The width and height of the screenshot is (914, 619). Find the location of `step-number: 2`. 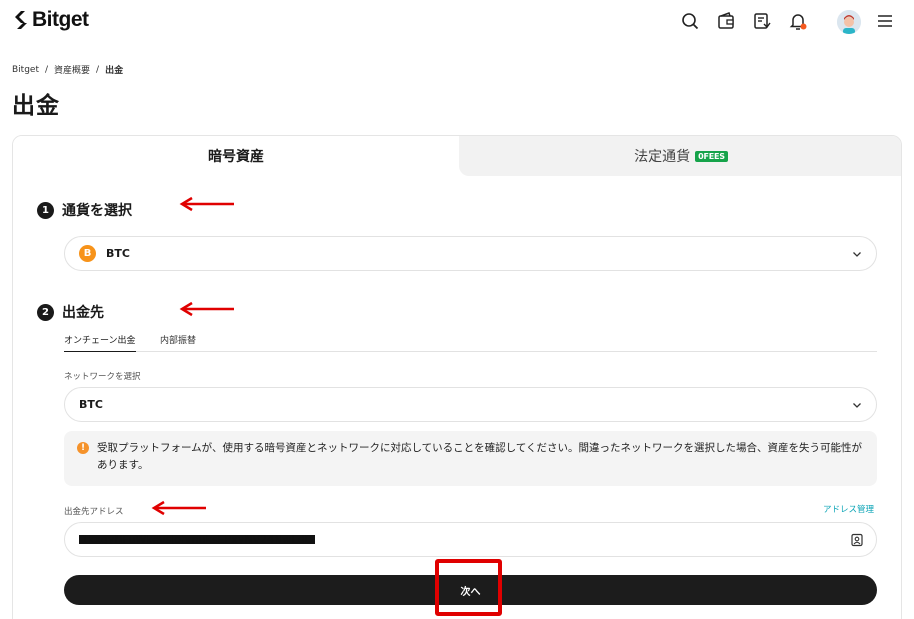

step-number: 2 is located at coordinates (45, 312).